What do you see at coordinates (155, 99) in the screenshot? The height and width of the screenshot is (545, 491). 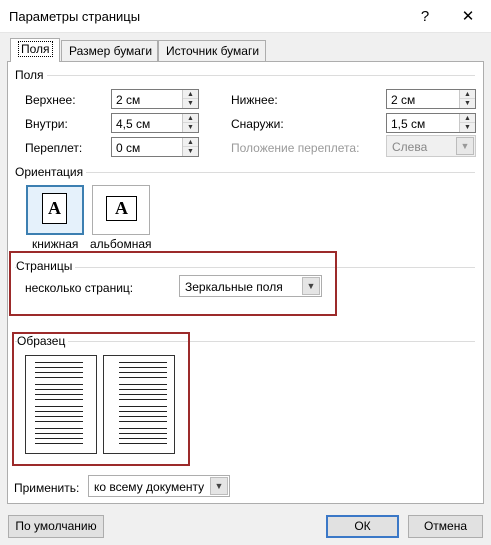 I see `top-margin-spinner: 2 см ▲ ▼` at bounding box center [155, 99].